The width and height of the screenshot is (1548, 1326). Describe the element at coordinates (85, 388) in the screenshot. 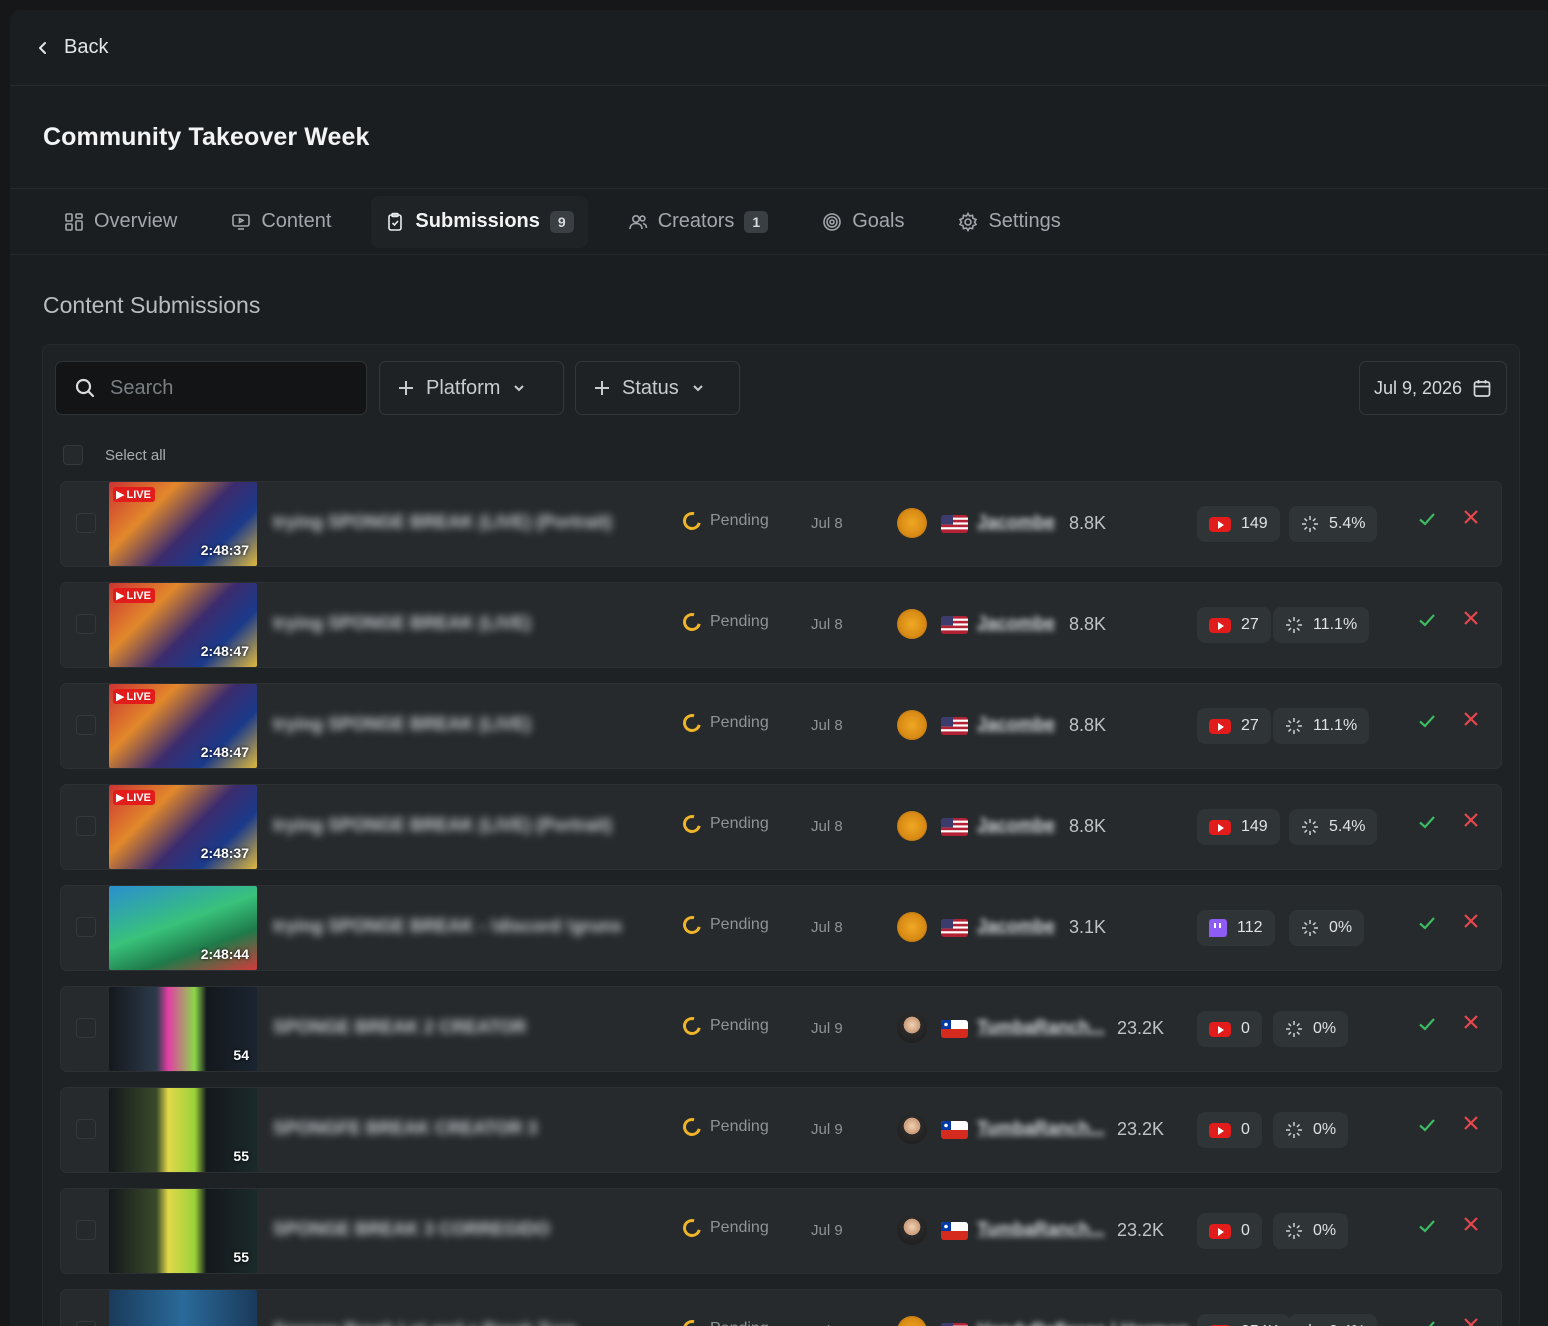

I see `search-icon` at that location.